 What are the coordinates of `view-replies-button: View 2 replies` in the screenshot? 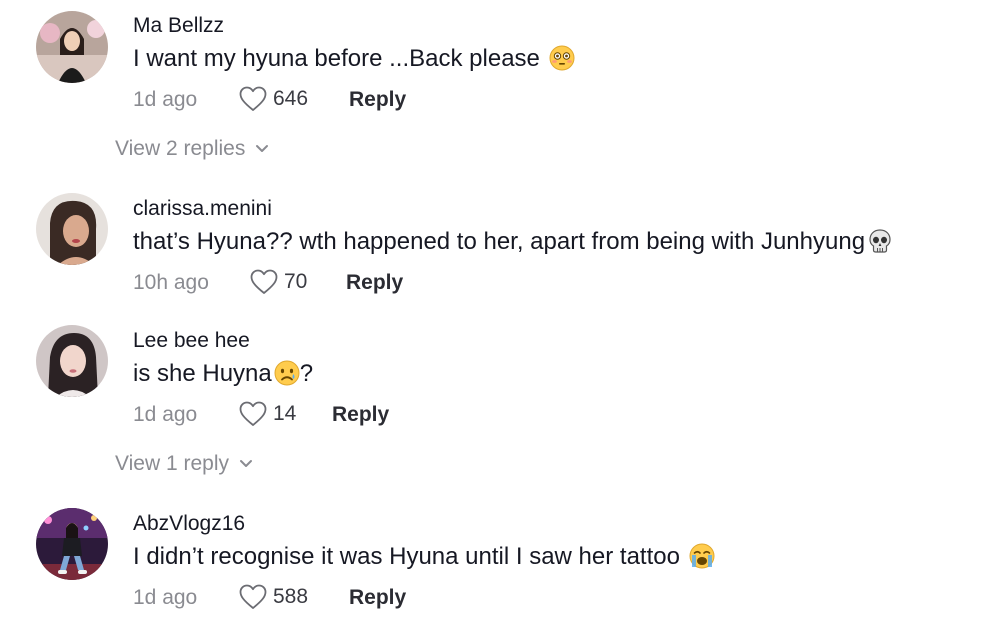 It's located at (192, 149).